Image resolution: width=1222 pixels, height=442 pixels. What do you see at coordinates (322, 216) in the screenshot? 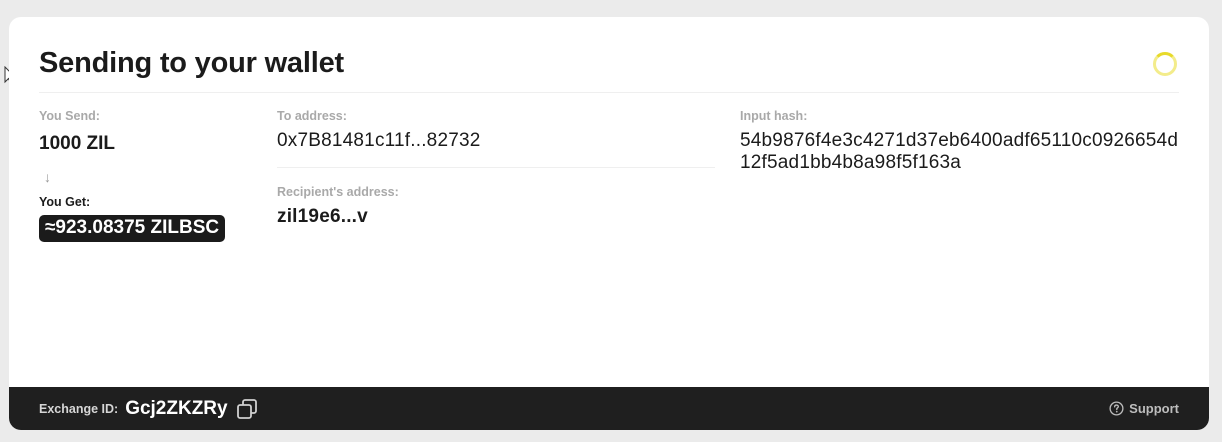
I see `recipient-address-value: zil19e6...v` at bounding box center [322, 216].